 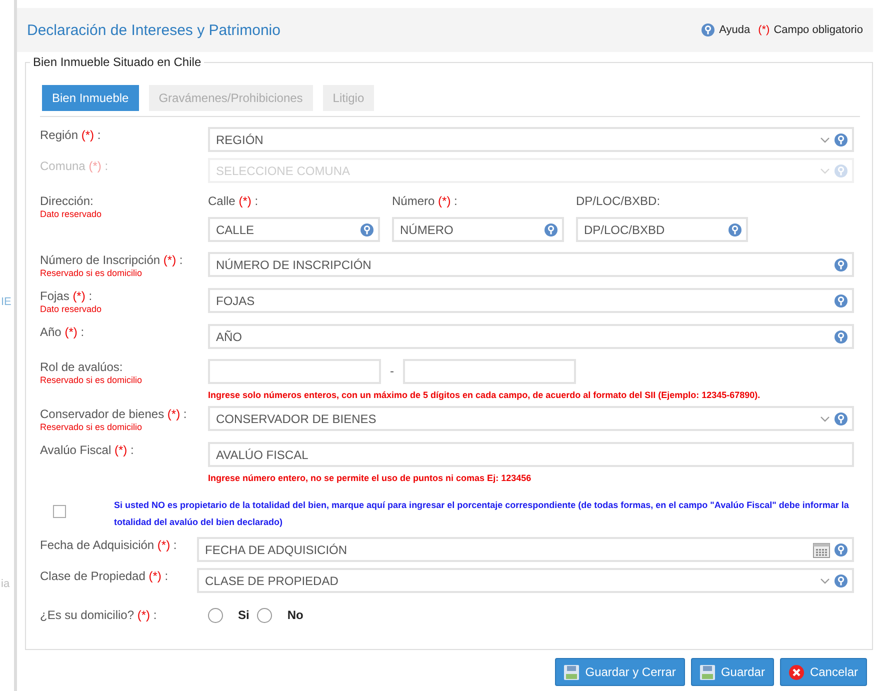 I want to click on input-field: AVALÚO FISCAL, so click(x=531, y=454).